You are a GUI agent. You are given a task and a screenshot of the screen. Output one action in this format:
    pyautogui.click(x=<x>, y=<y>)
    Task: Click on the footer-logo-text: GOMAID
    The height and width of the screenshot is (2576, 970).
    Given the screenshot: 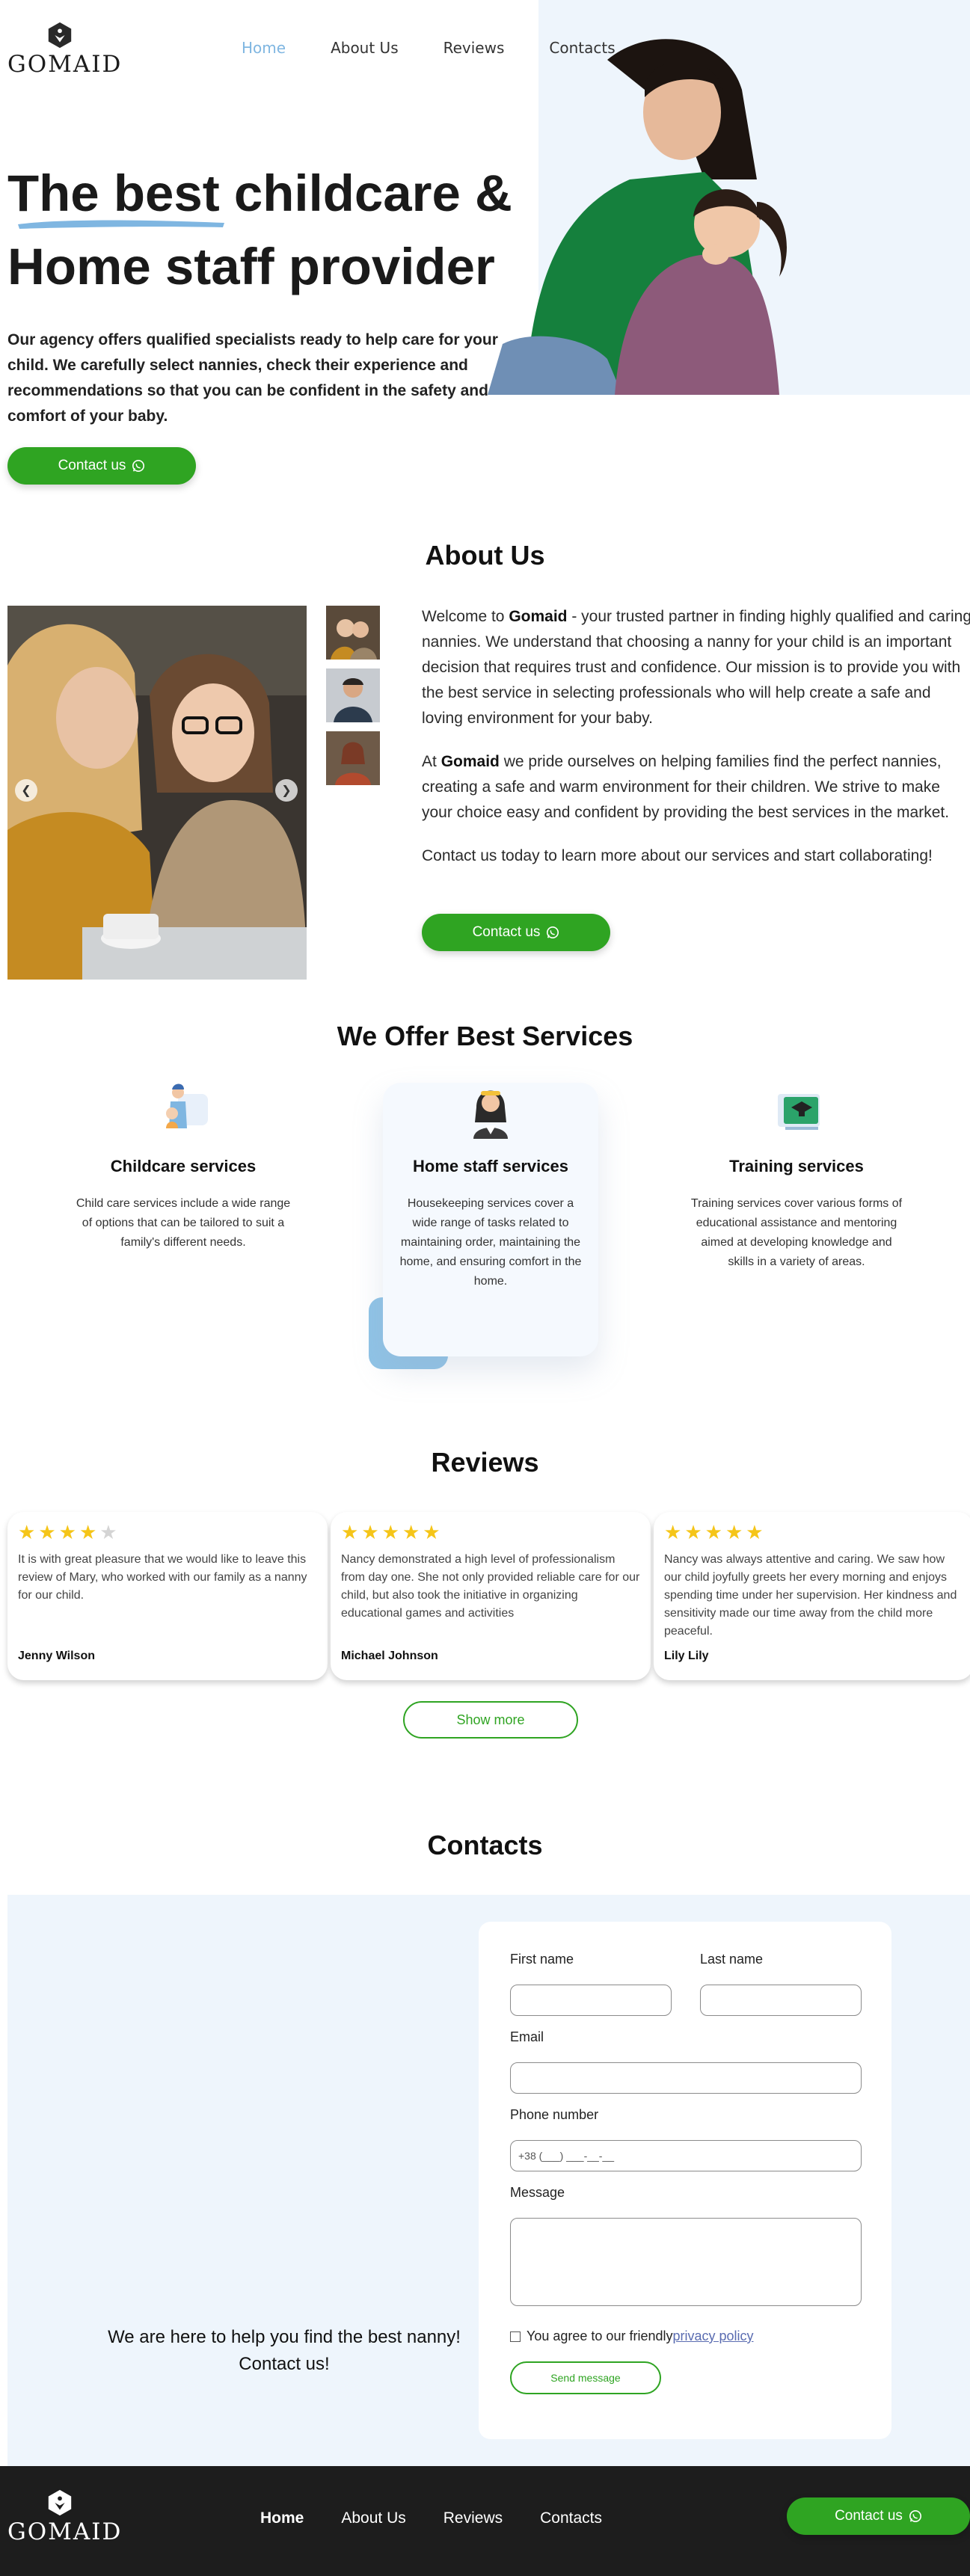 What is the action you would take?
    pyautogui.click(x=65, y=2531)
    